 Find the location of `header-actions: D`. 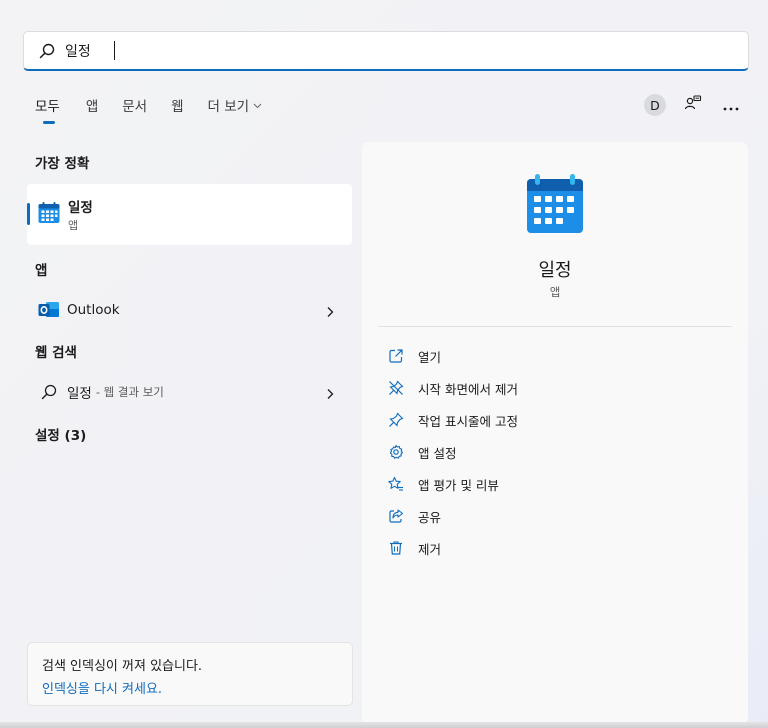

header-actions: D is located at coordinates (693, 105).